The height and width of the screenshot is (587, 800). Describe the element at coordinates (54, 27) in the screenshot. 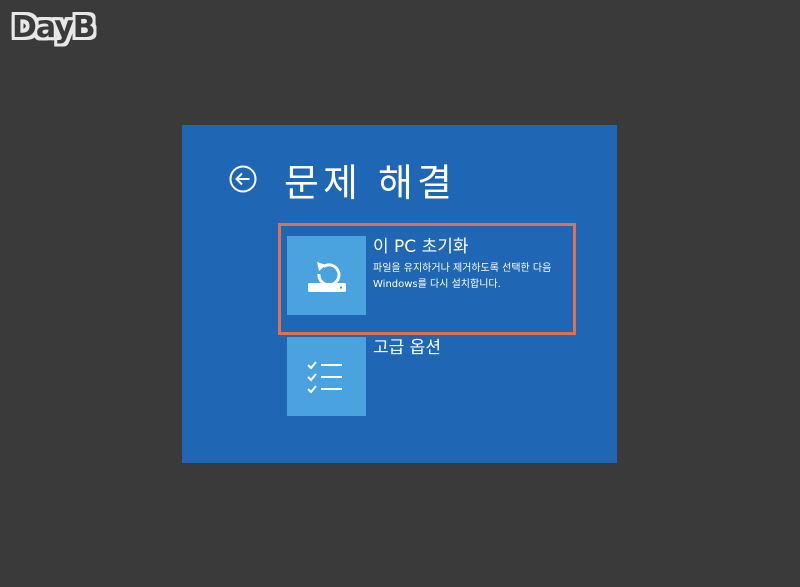

I see `dayb-logo: DayB` at that location.